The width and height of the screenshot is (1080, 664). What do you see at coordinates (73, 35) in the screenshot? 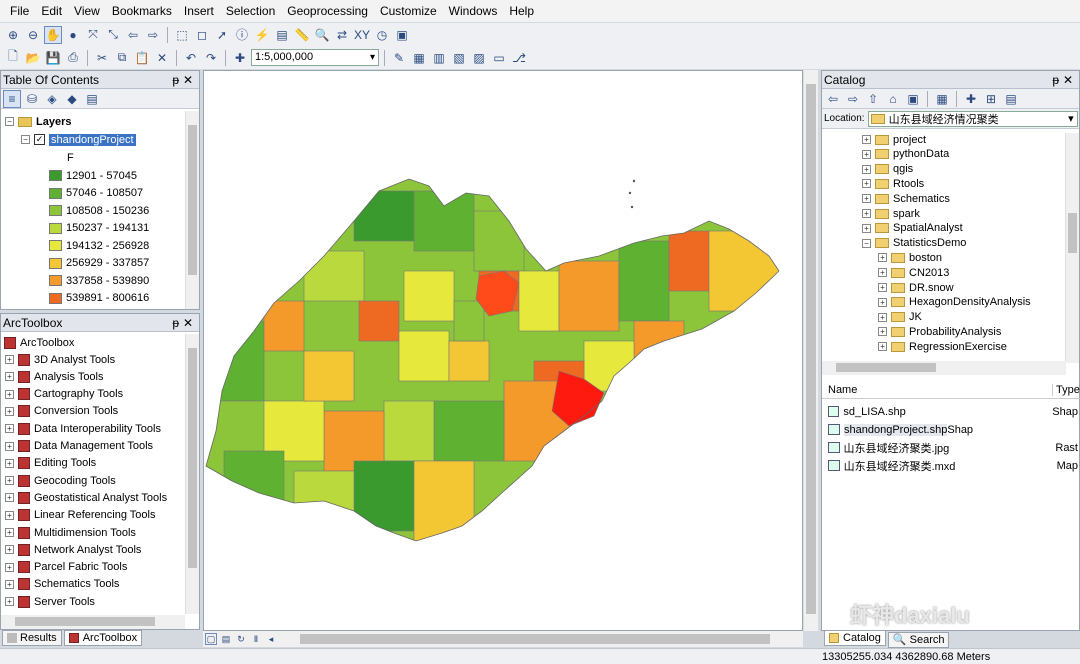
I see `full-extent-icon: ●` at bounding box center [73, 35].